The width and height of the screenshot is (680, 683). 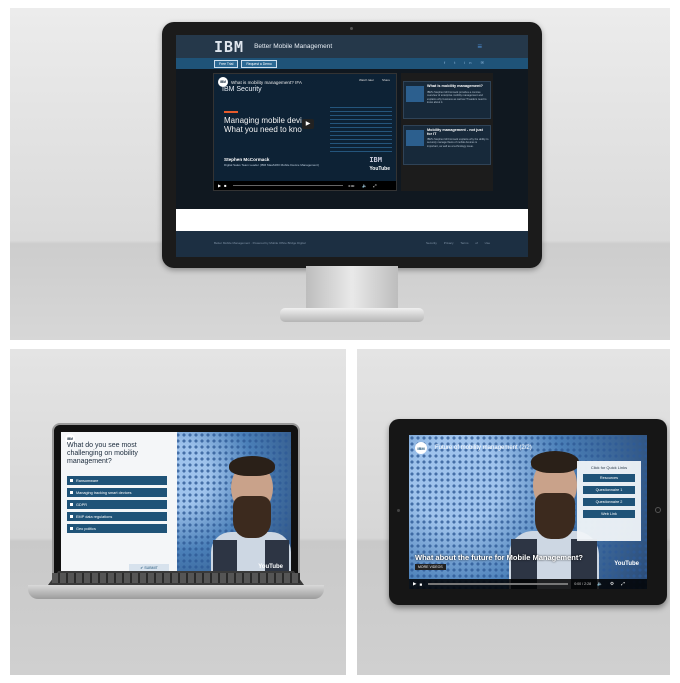 What do you see at coordinates (247, 159) in the screenshot?
I see `speaker-name: Stephen McCormack` at bounding box center [247, 159].